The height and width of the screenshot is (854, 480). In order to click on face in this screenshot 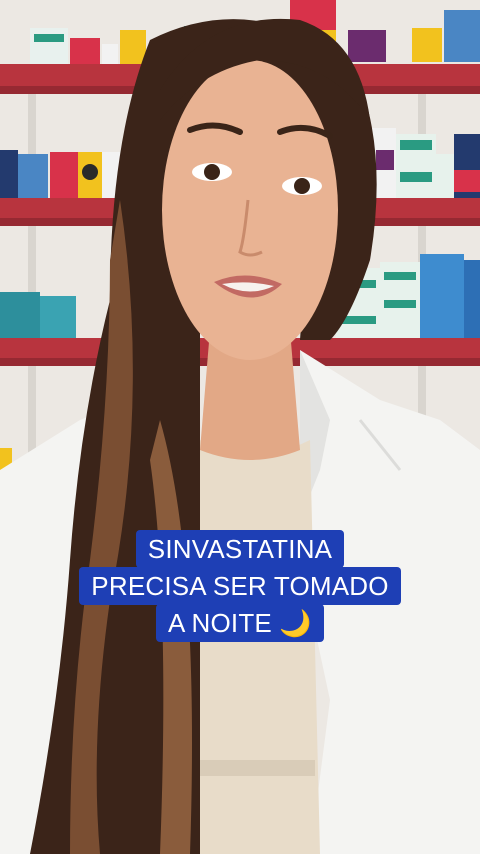, I will do `click(250, 210)`.